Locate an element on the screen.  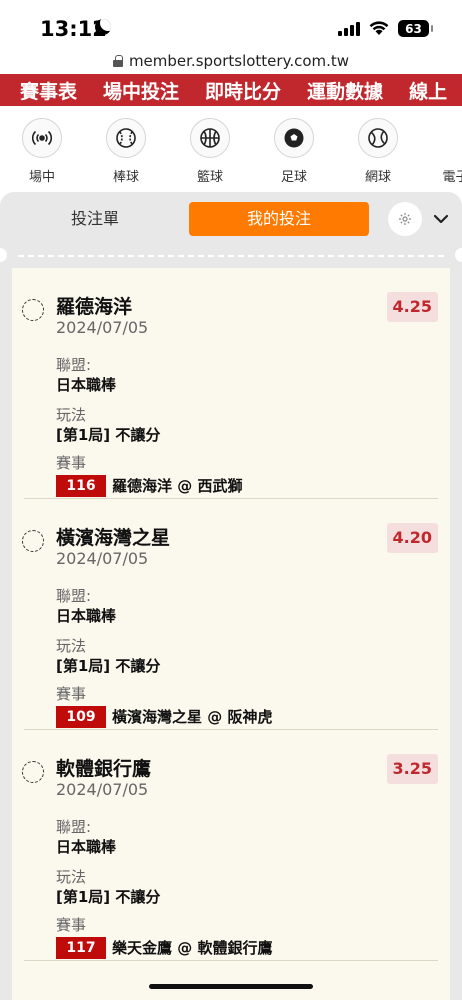
sport-item-tennis: 網球 is located at coordinates (378, 149).